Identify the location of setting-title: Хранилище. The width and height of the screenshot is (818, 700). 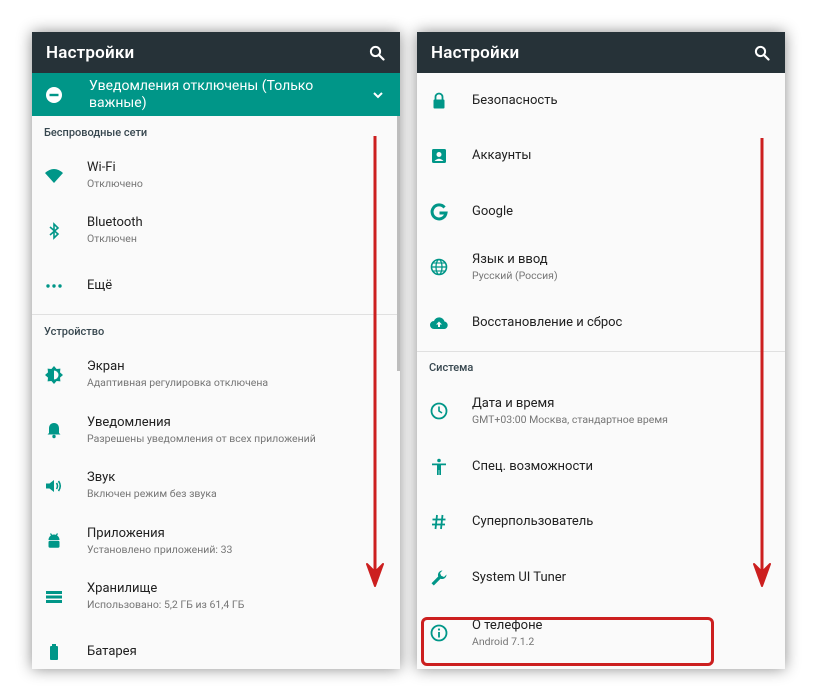
(122, 589).